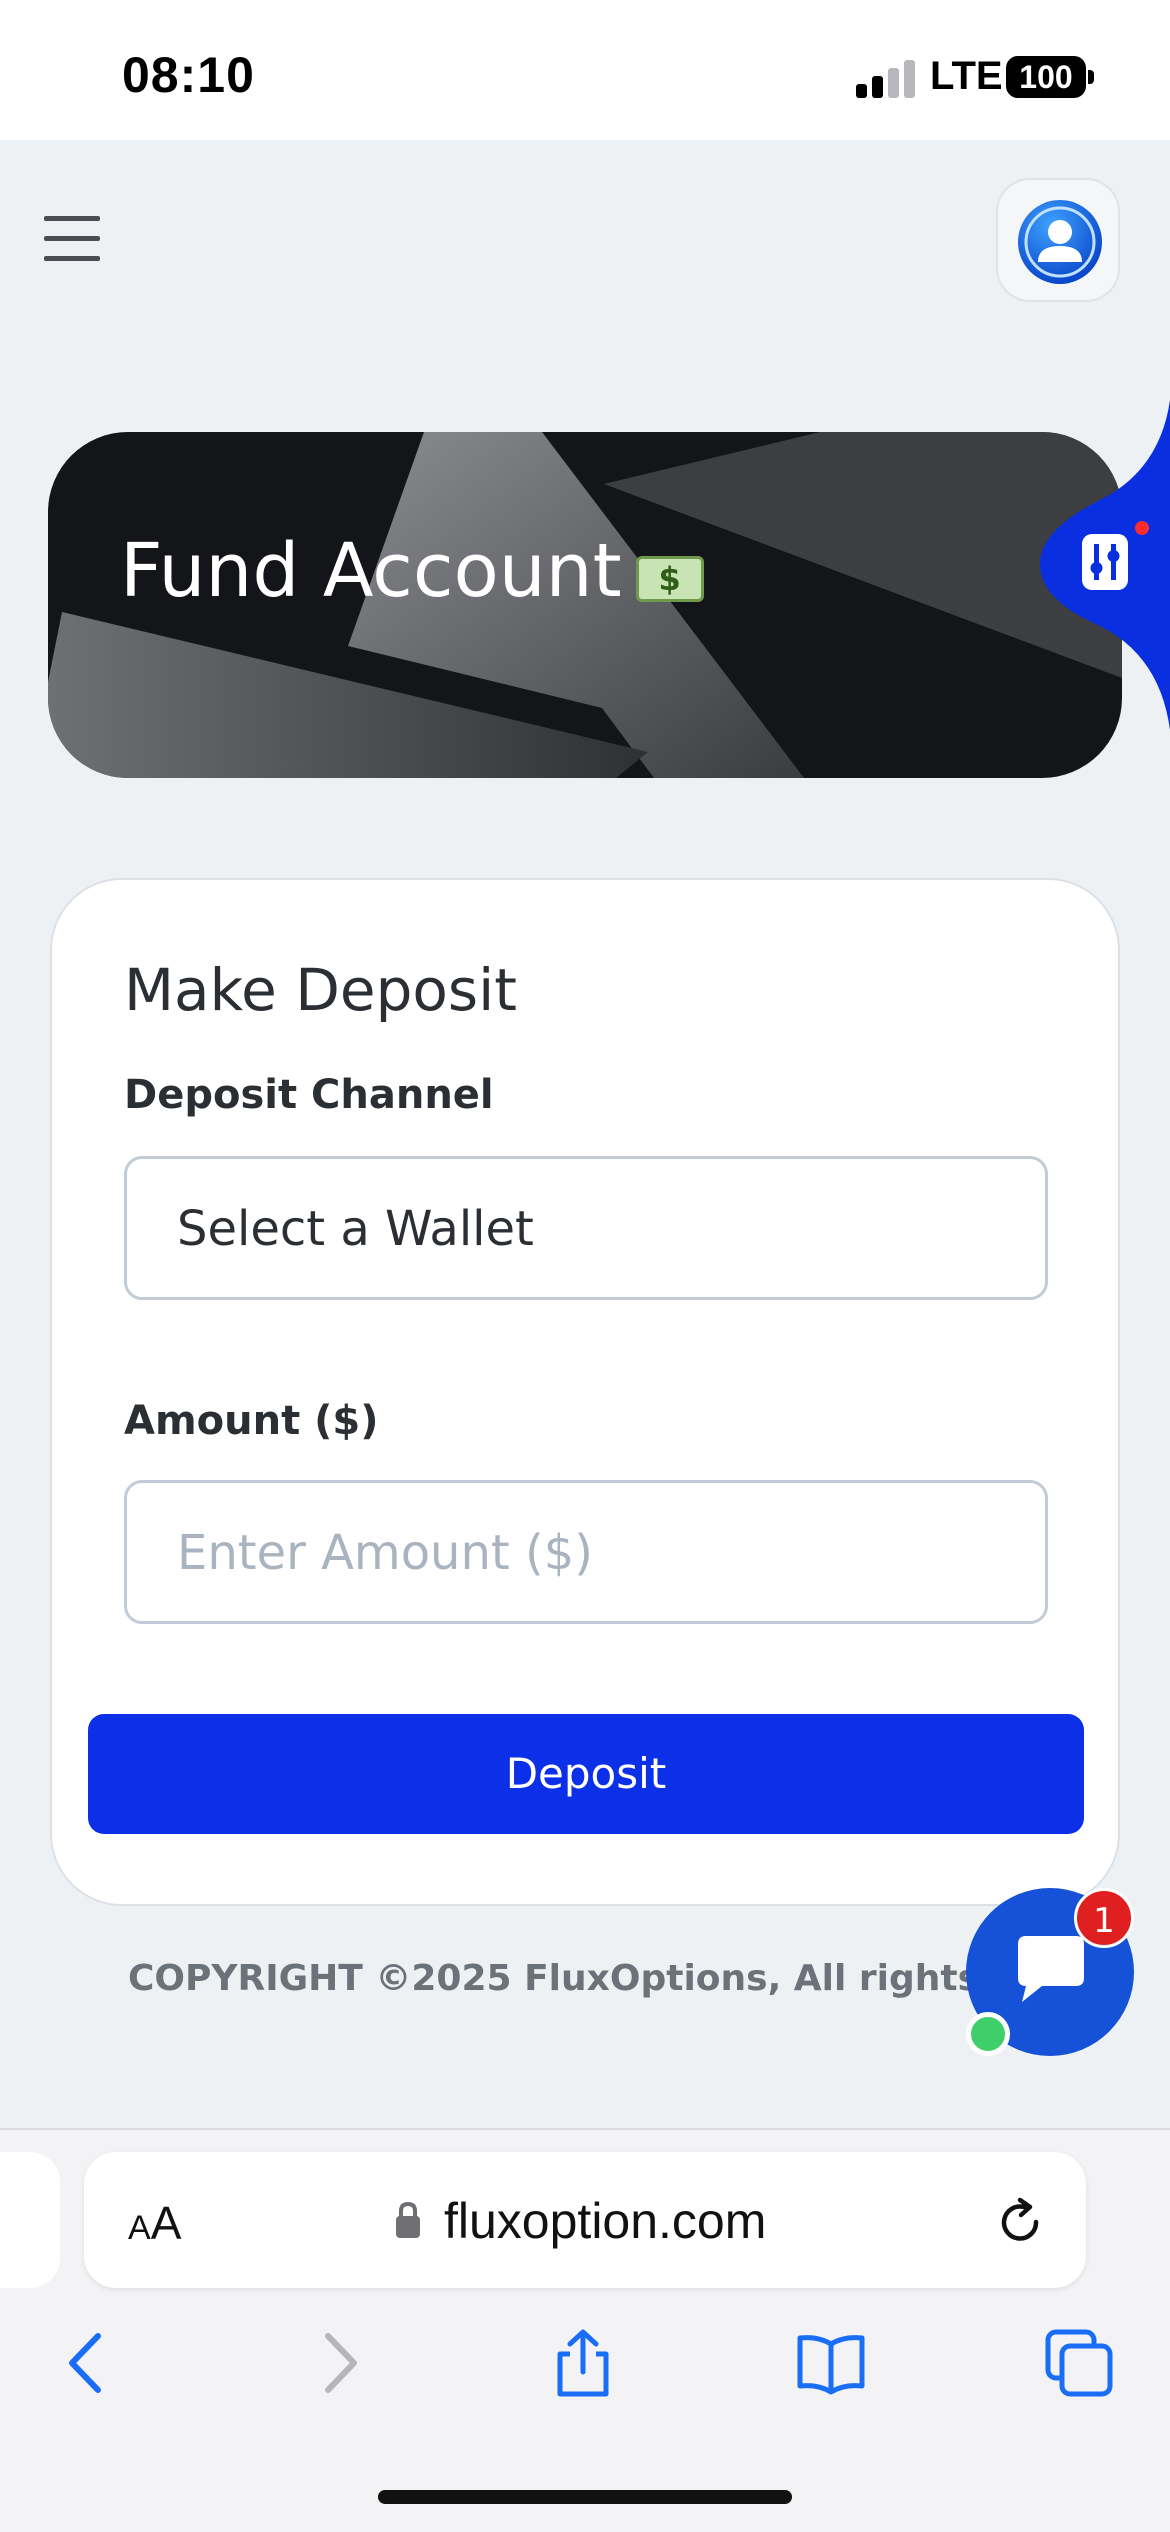 The width and height of the screenshot is (1170, 2532). Describe the element at coordinates (585, 70) in the screenshot. I see `status-bar: 08:10 LTE 100` at that location.